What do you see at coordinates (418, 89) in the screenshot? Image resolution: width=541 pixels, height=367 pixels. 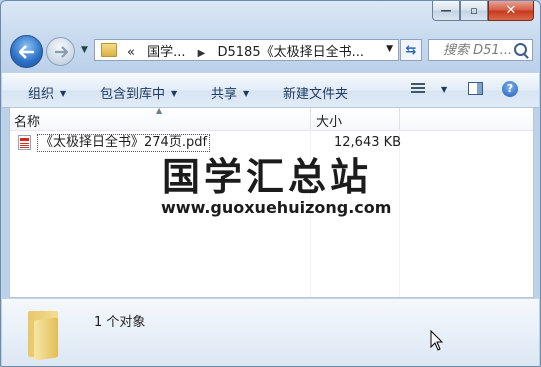 I see `view-options-icon` at bounding box center [418, 89].